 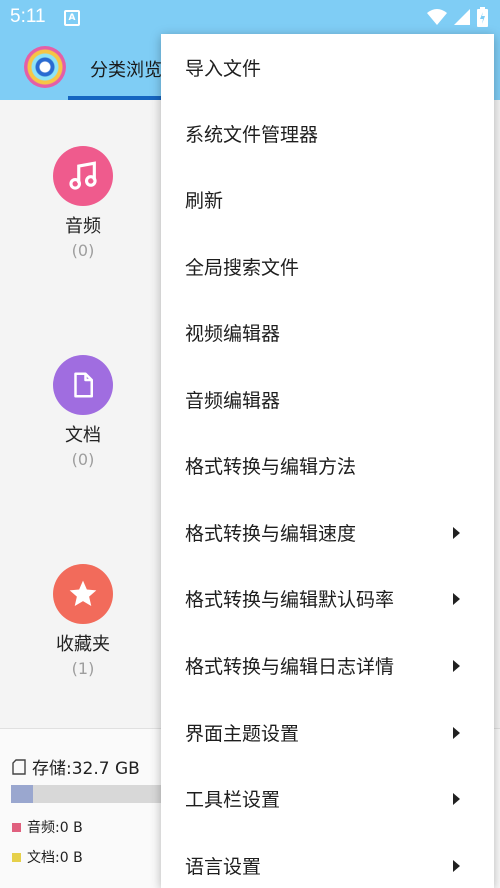 I want to click on wifi-icon, so click(x=437, y=17).